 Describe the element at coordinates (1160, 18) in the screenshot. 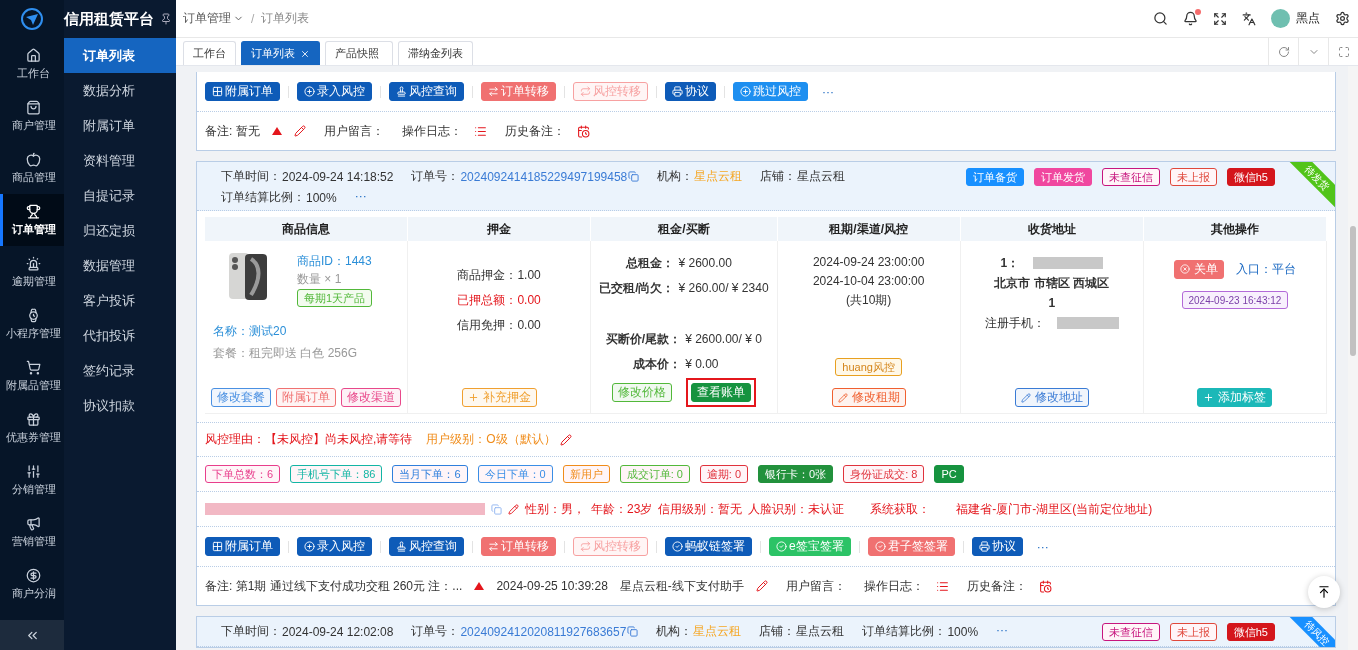

I see `search-icon` at that location.